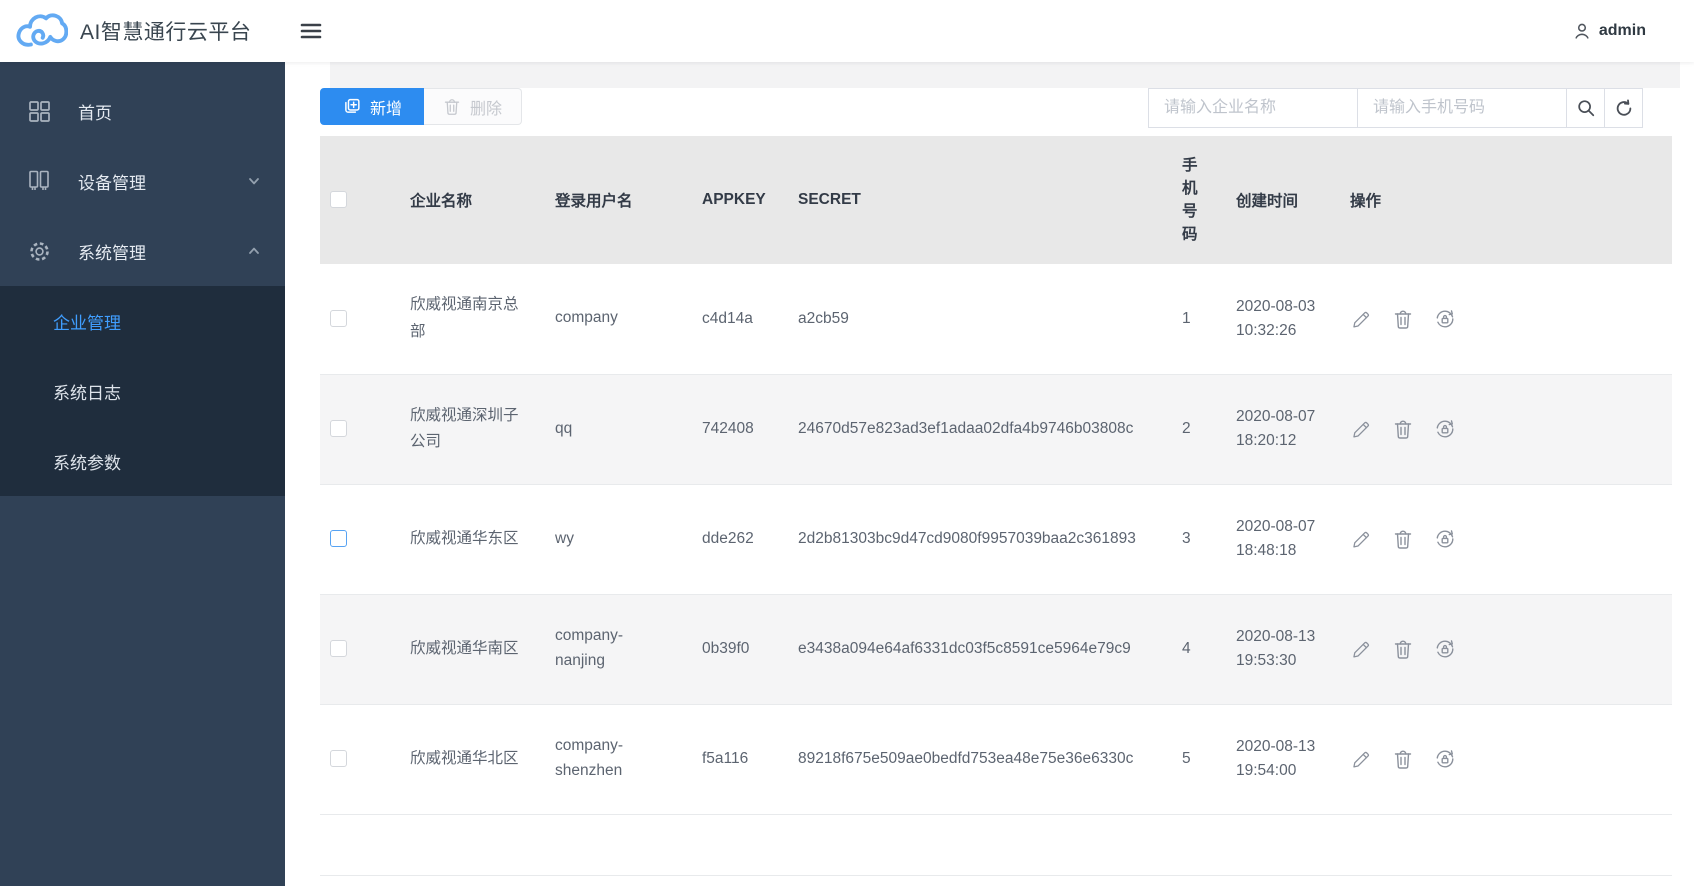 The width and height of the screenshot is (1694, 886). What do you see at coordinates (1585, 108) in the screenshot?
I see `search-button` at bounding box center [1585, 108].